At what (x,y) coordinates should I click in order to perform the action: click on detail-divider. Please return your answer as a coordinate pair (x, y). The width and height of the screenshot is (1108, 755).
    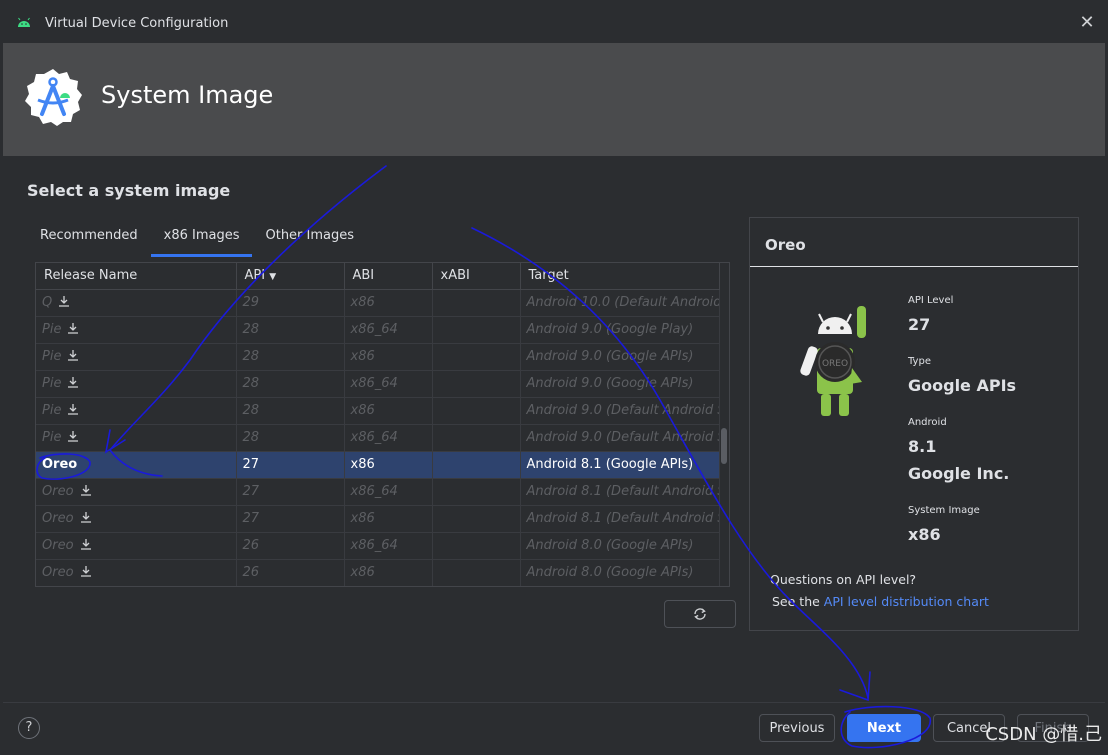
    Looking at the image, I should click on (914, 266).